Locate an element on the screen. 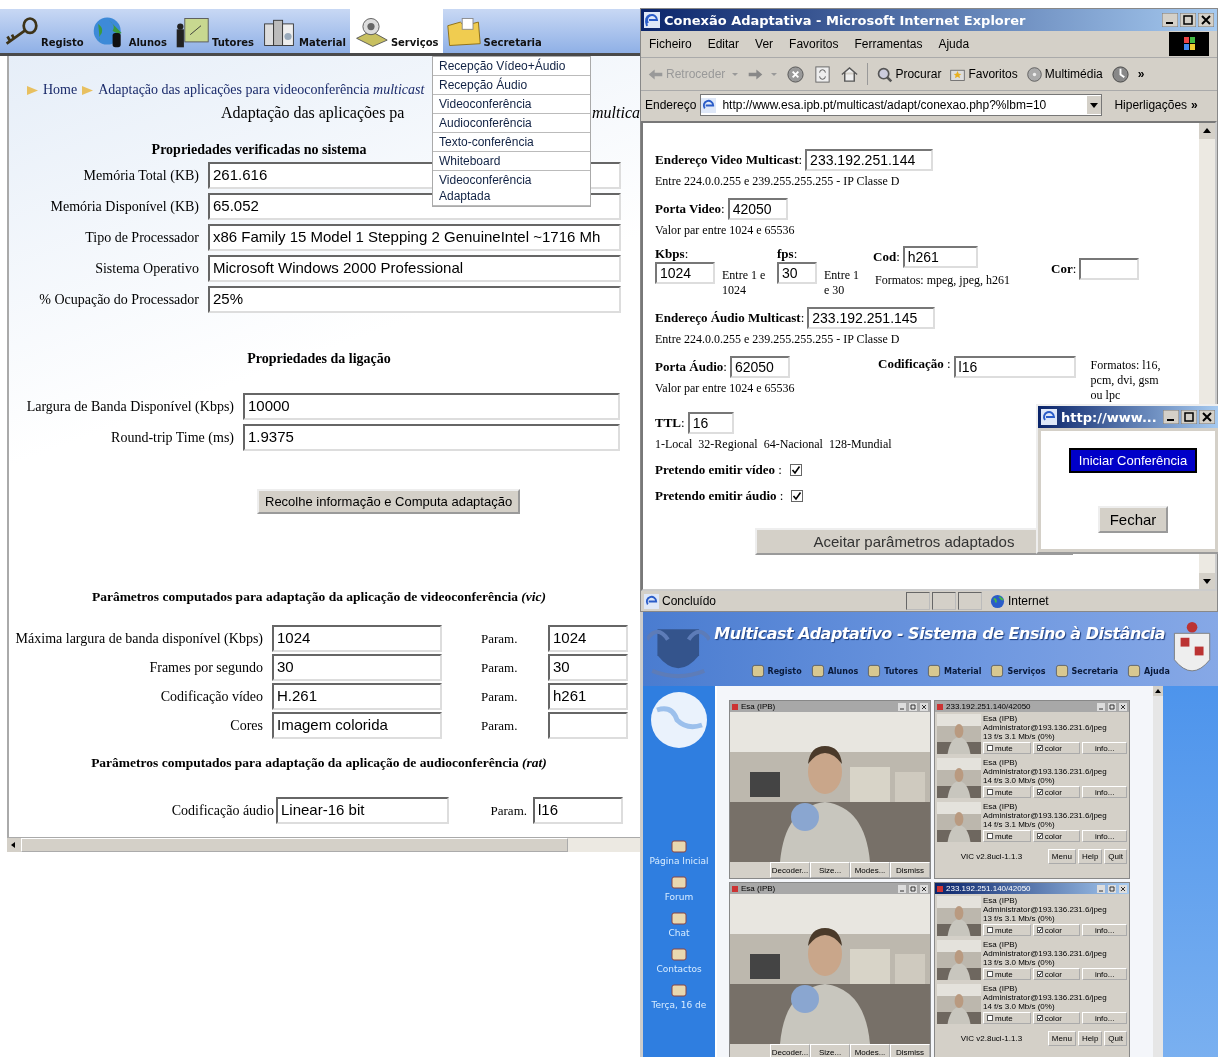 The image size is (1218, 1057). minimize-button is located at coordinates (1170, 20).